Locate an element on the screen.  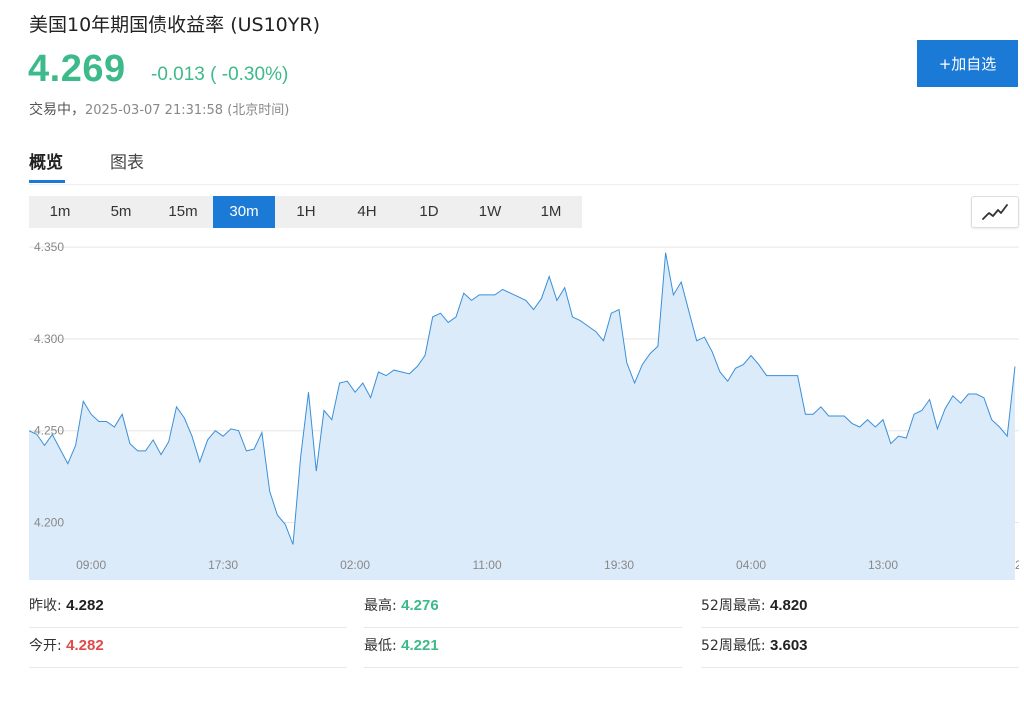
stat-row: 今开: 4.282 最低: 4.221 52周最低: 3.603 is located at coordinates (524, 648).